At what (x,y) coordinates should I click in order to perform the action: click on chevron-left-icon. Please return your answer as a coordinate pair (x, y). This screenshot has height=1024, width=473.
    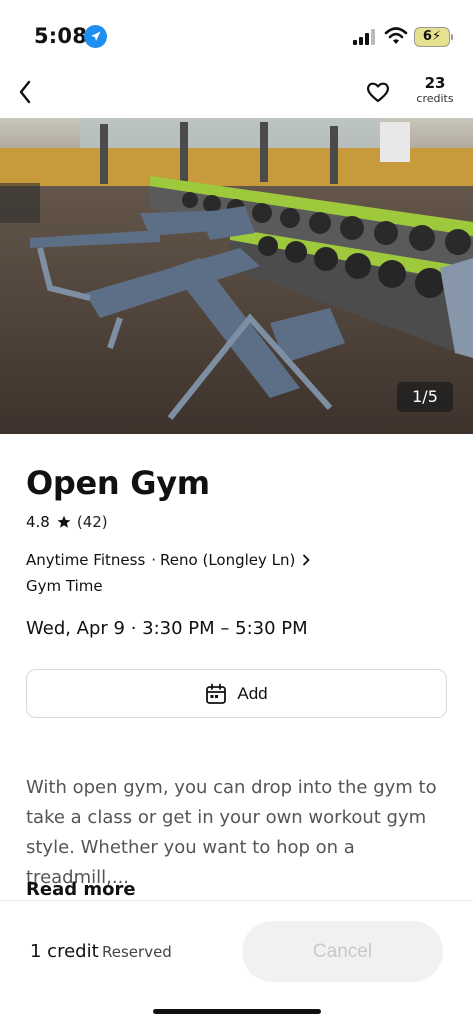
    Looking at the image, I should click on (25, 92).